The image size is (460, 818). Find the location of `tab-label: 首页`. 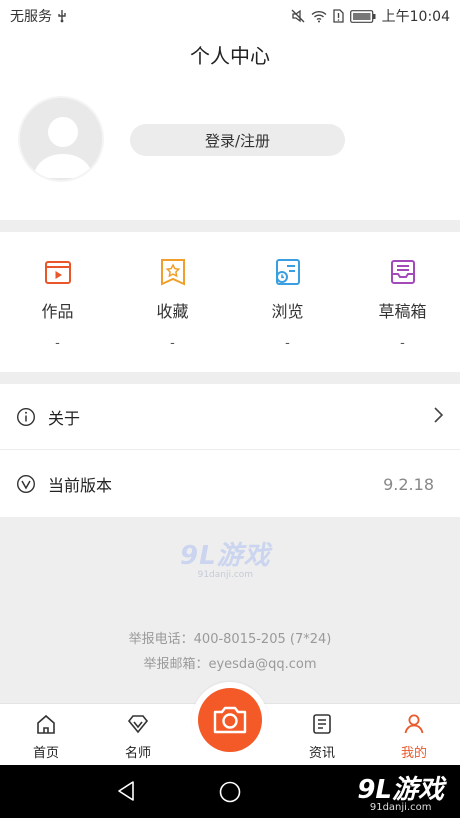

tab-label: 首页 is located at coordinates (45, 753).